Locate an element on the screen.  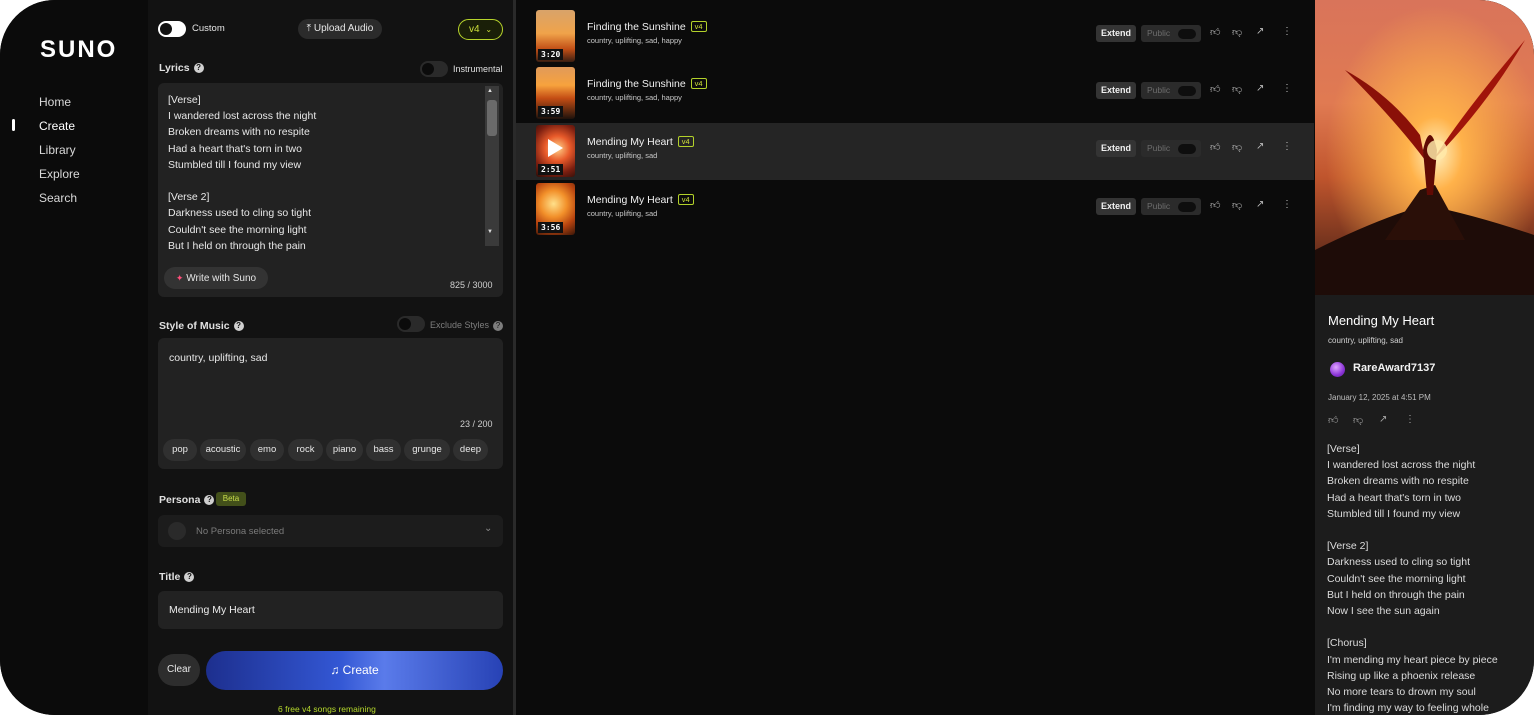
lyrics-char-count: 825 / 3000 is located at coordinates (471, 285).